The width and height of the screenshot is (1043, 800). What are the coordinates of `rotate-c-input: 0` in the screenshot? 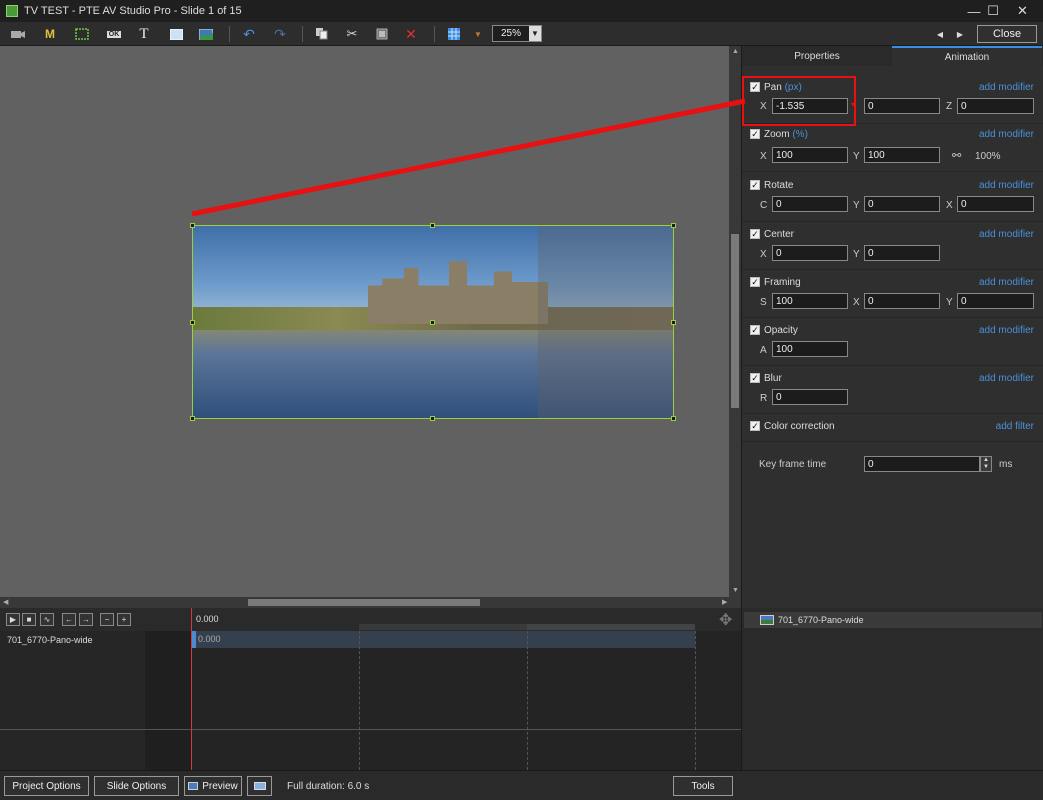 It's located at (810, 204).